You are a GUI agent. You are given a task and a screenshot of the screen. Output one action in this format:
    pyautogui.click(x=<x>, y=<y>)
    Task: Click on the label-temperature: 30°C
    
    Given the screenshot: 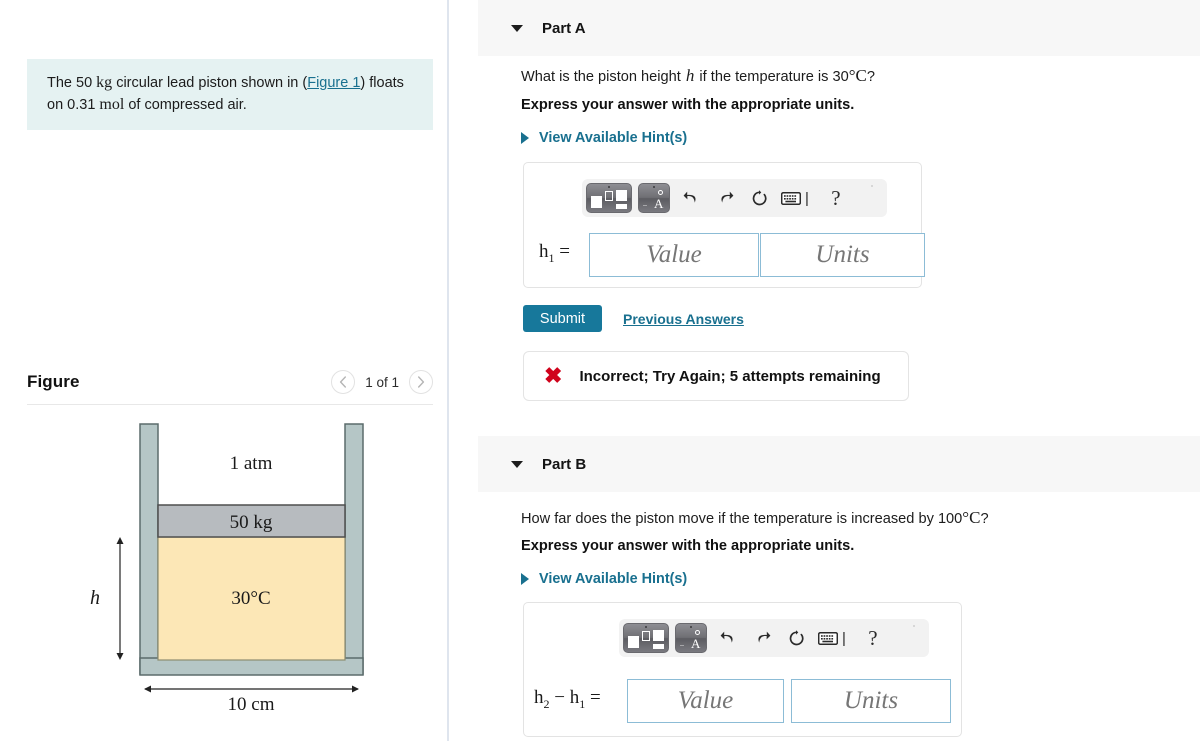 What is the action you would take?
    pyautogui.click(x=250, y=598)
    